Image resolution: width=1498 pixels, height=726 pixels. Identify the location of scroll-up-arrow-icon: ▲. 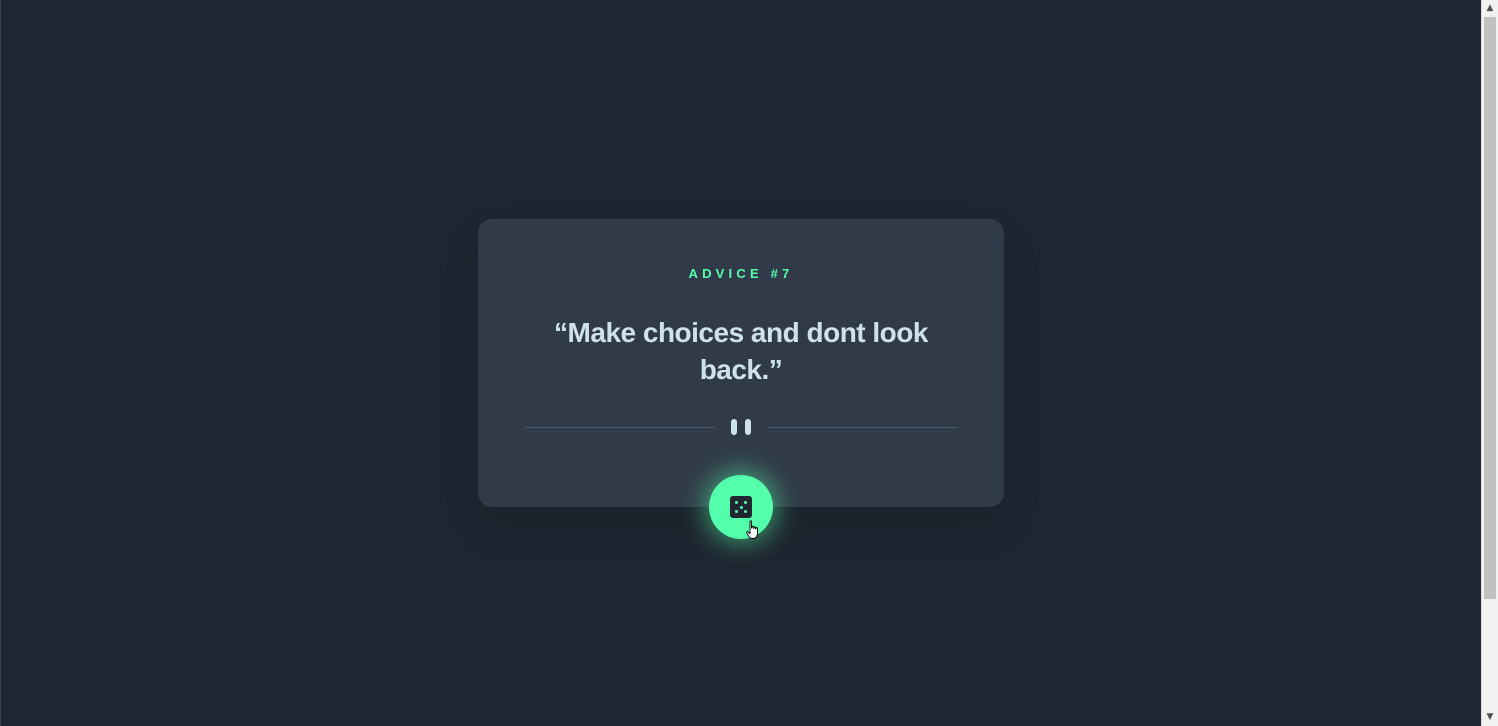
(1490, 8).